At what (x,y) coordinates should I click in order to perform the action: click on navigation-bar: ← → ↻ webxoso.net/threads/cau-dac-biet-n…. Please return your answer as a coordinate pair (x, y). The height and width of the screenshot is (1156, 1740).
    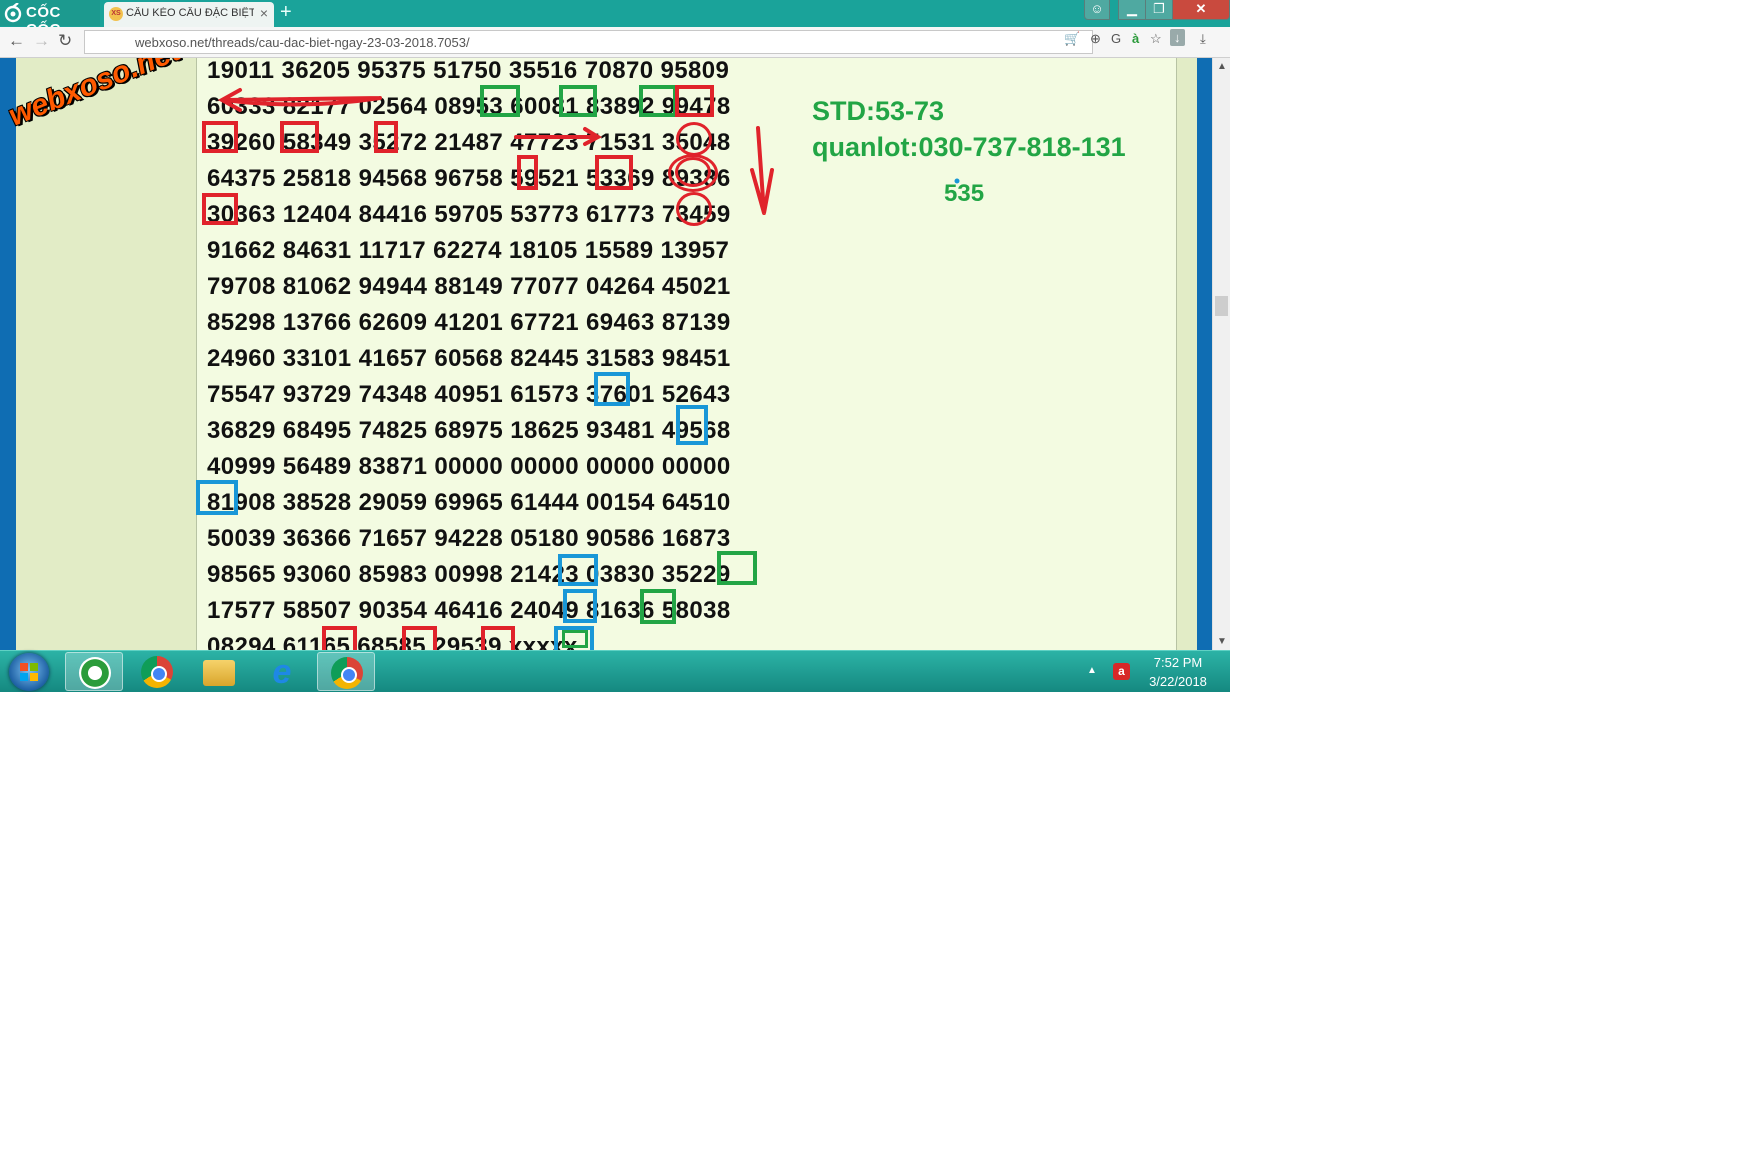
    Looking at the image, I should click on (615, 42).